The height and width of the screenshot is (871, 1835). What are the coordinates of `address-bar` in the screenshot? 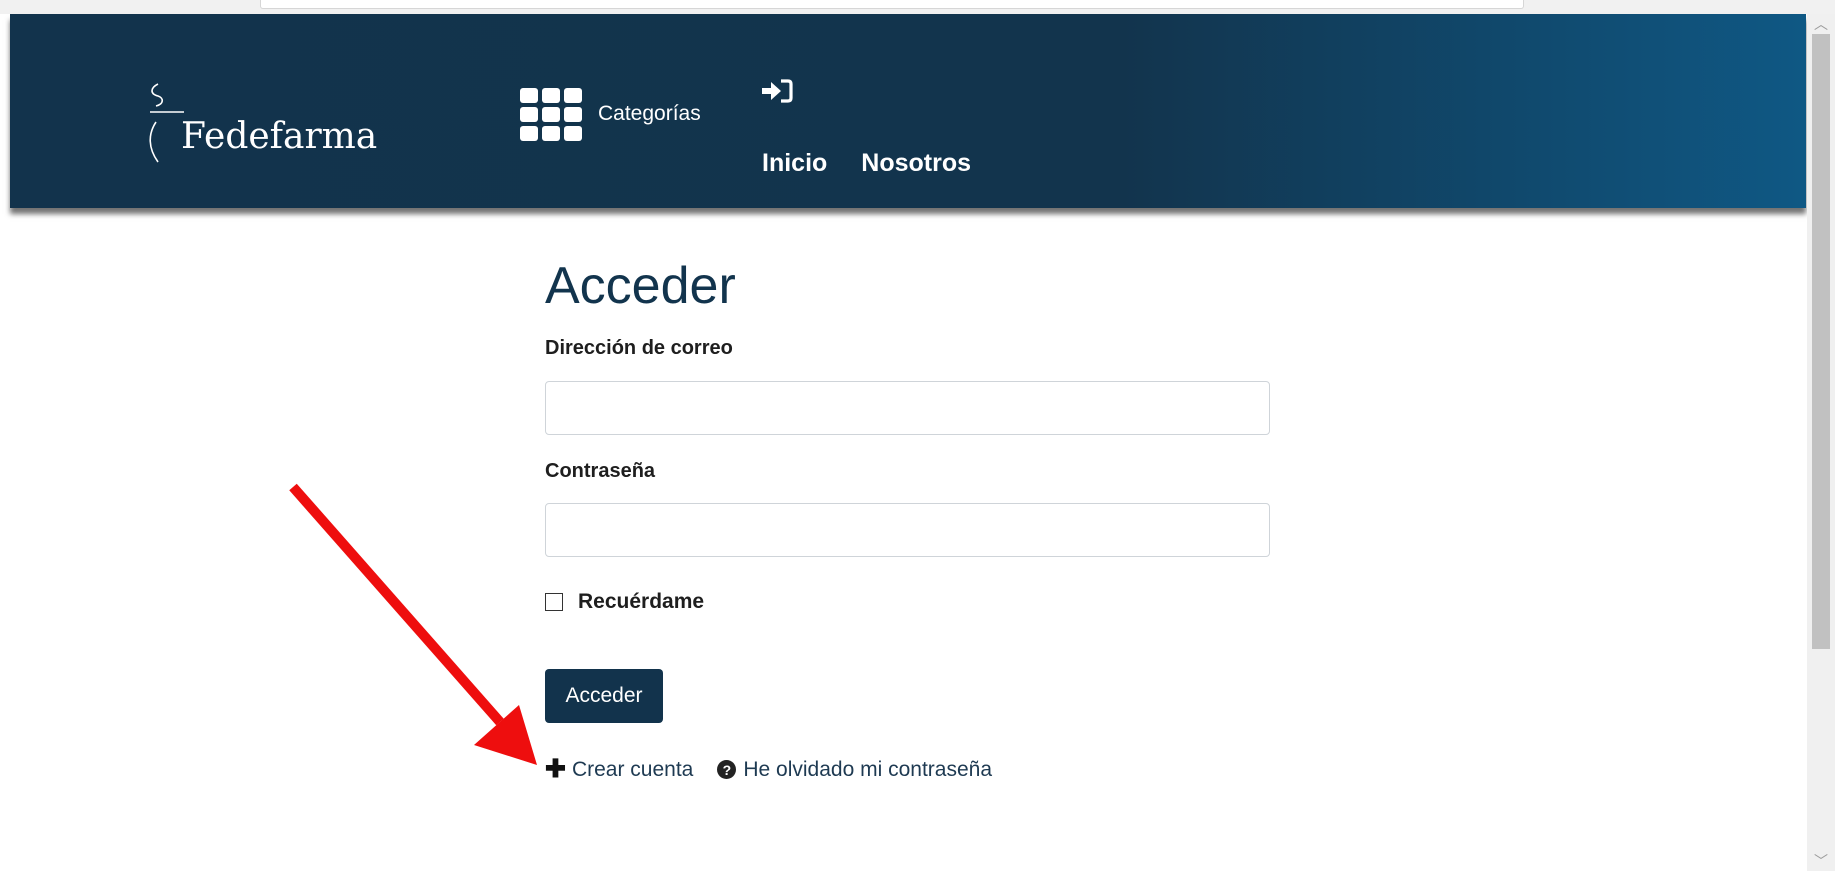 It's located at (892, 4).